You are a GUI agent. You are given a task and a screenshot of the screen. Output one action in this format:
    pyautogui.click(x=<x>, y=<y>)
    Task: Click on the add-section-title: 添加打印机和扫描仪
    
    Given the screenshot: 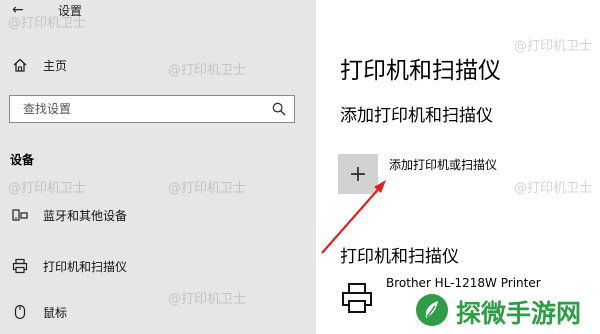 What is the action you would take?
    pyautogui.click(x=416, y=116)
    